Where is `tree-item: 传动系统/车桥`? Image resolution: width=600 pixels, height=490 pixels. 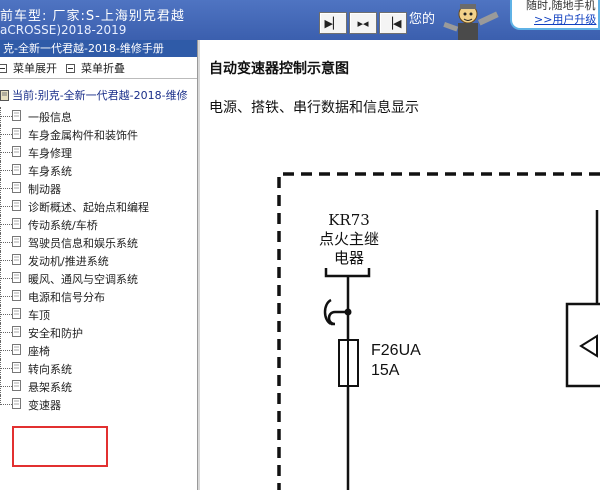 tree-item: 传动系统/车桥 is located at coordinates (98, 224).